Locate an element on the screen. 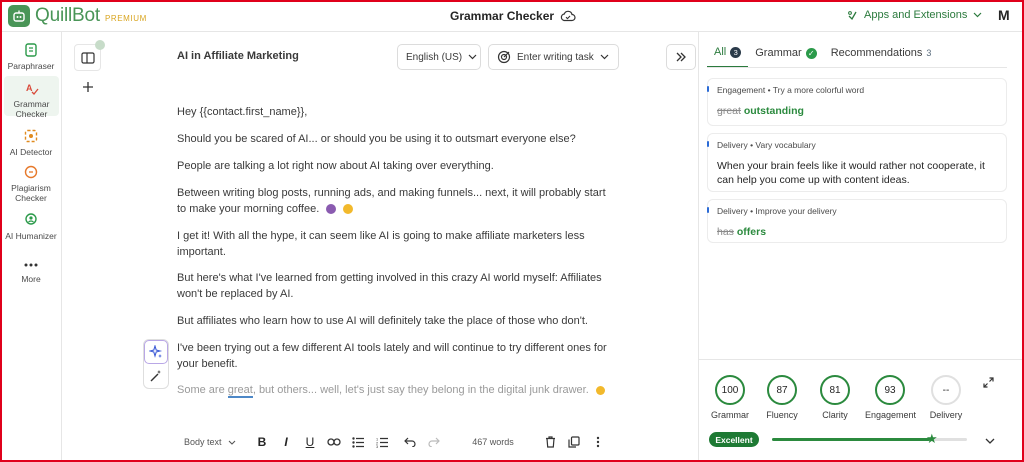 The width and height of the screenshot is (1024, 462). undo-button is located at coordinates (410, 442).